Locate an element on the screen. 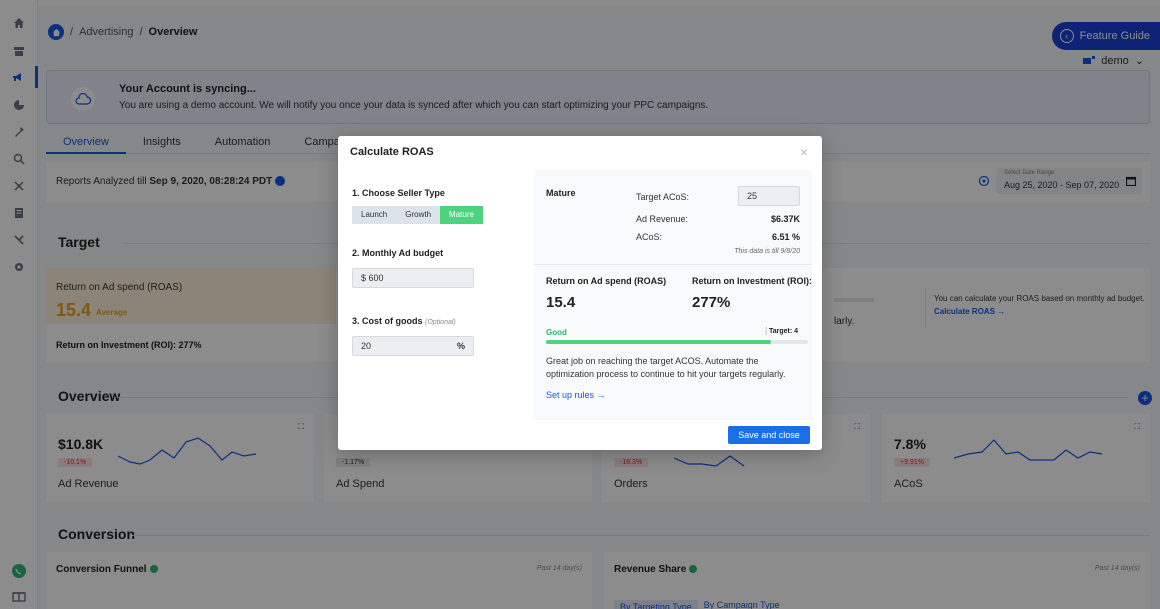 This screenshot has height=609, width=1160. roi-label: Return on Investment (ROI): is located at coordinates (752, 281).